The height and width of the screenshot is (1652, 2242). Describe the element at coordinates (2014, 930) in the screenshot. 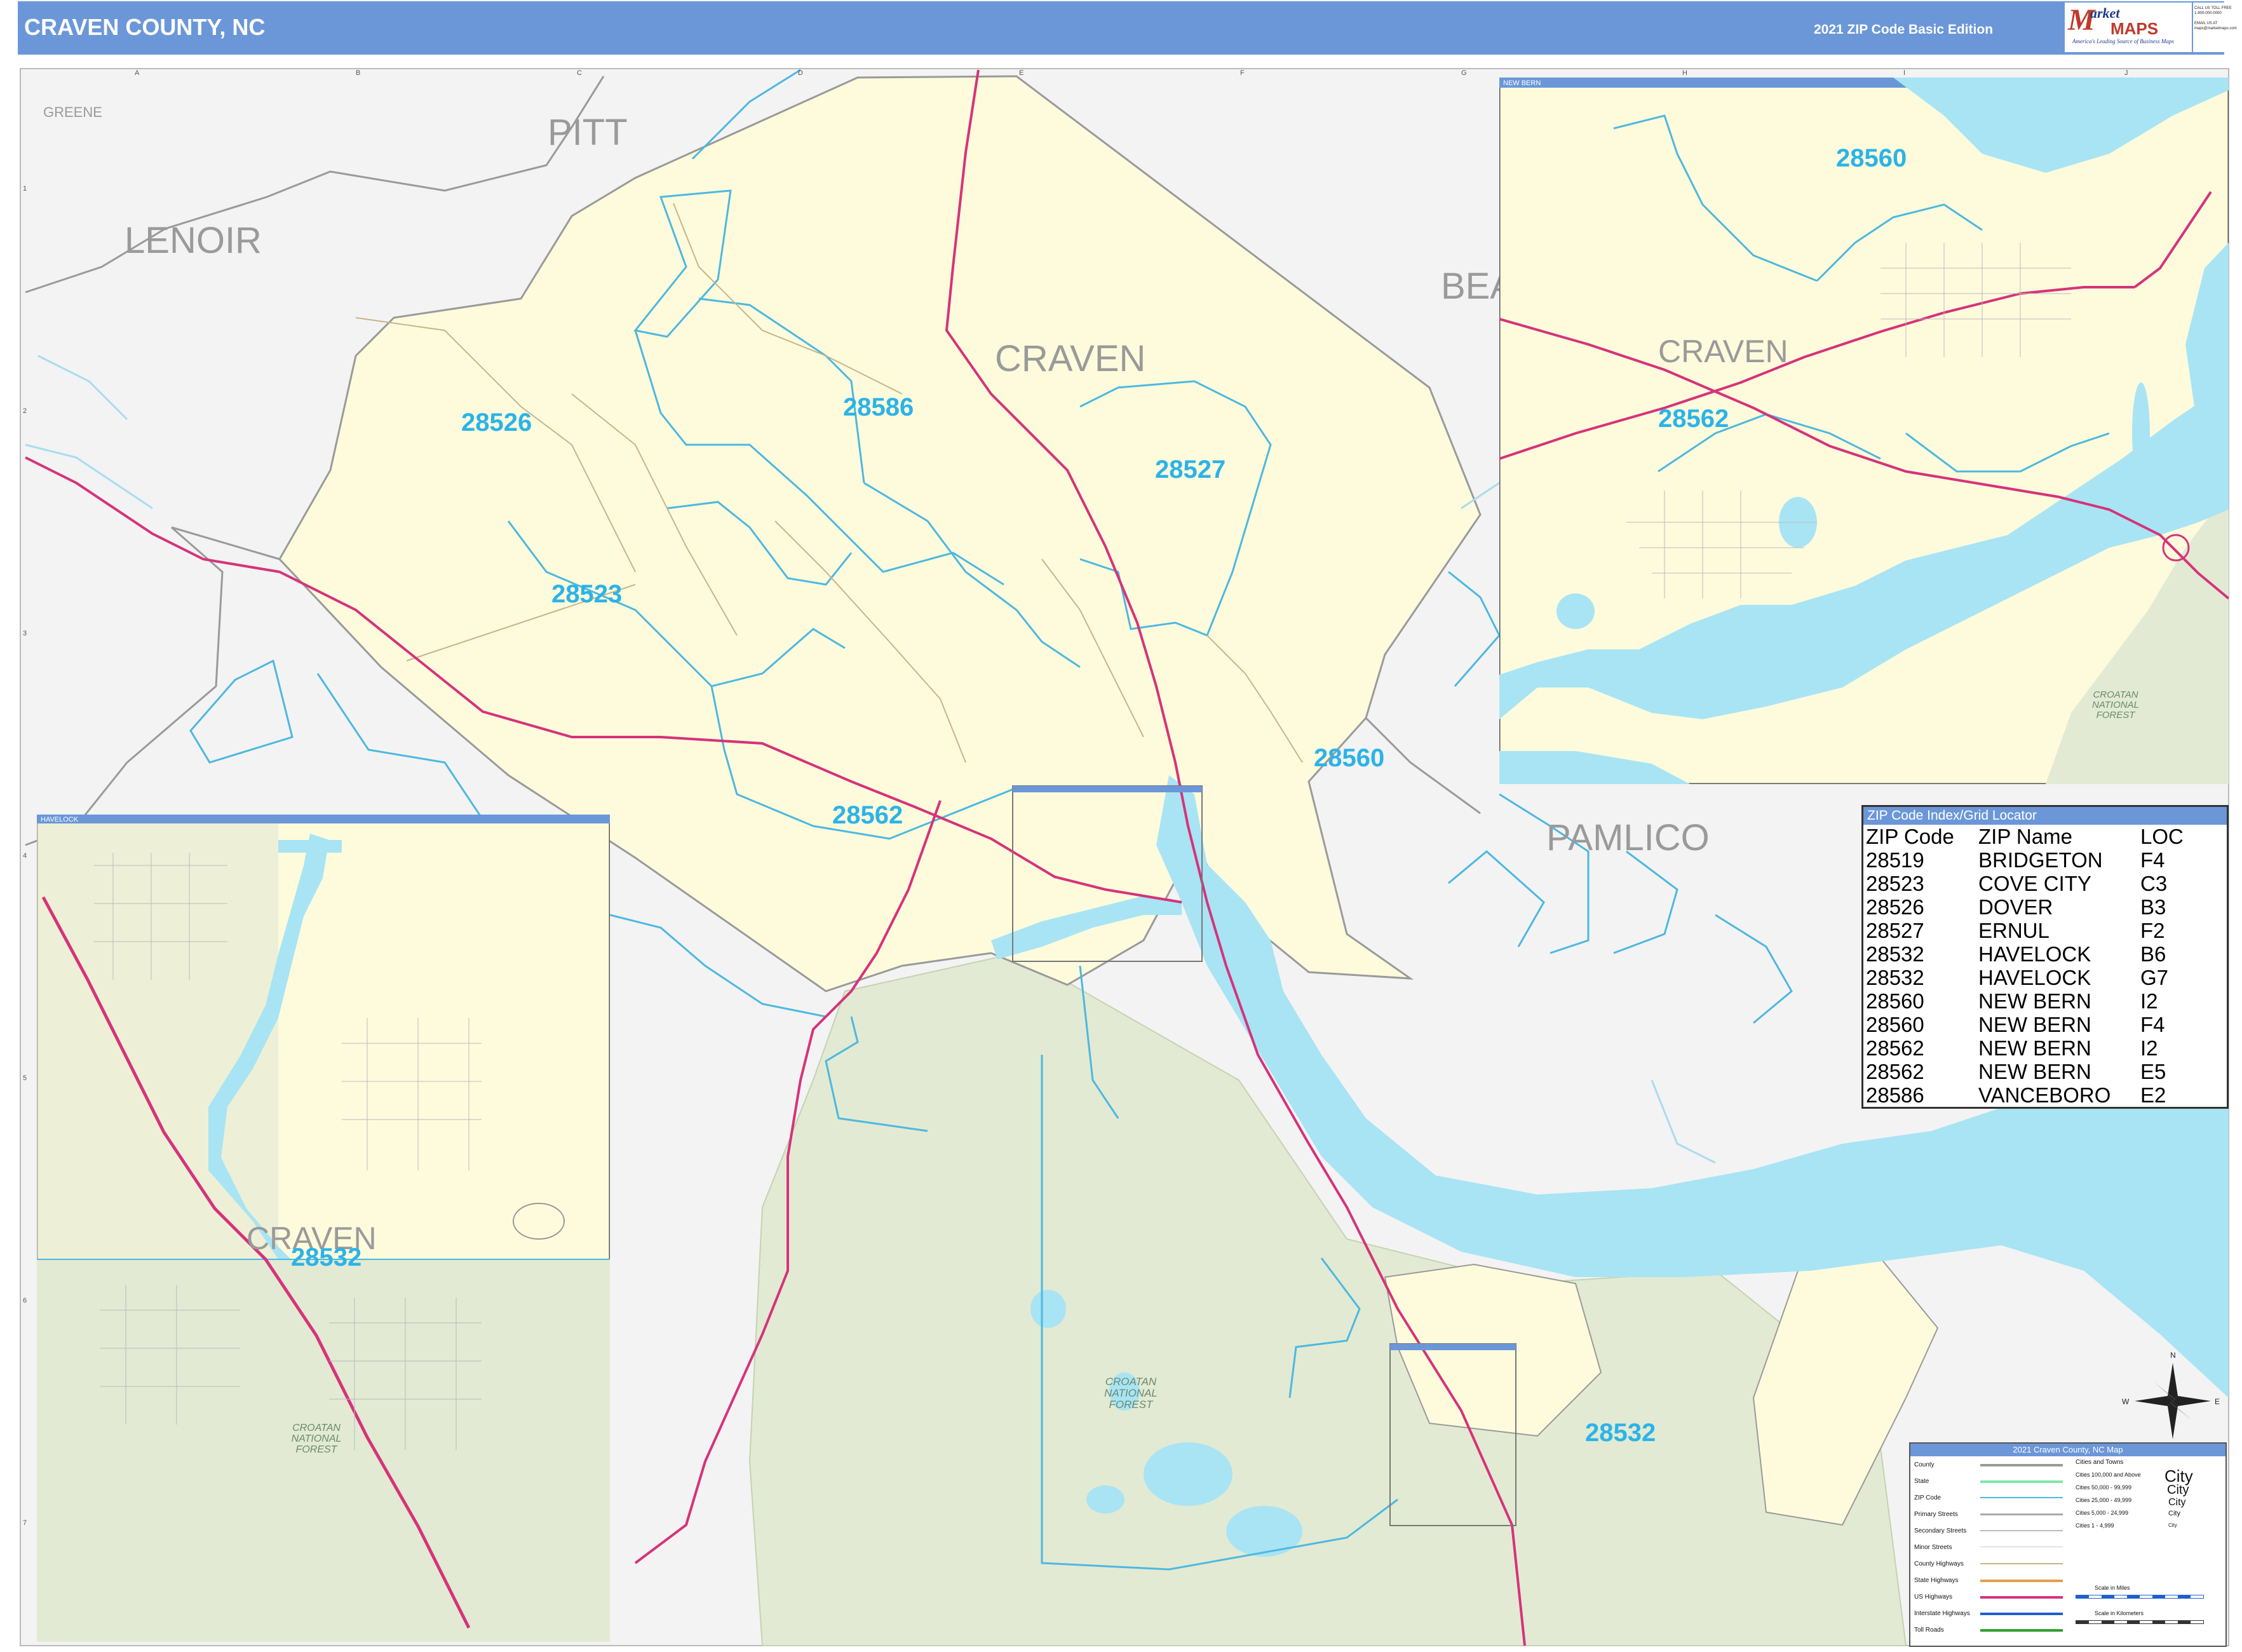

I see `zip-name: ERNUL` at that location.